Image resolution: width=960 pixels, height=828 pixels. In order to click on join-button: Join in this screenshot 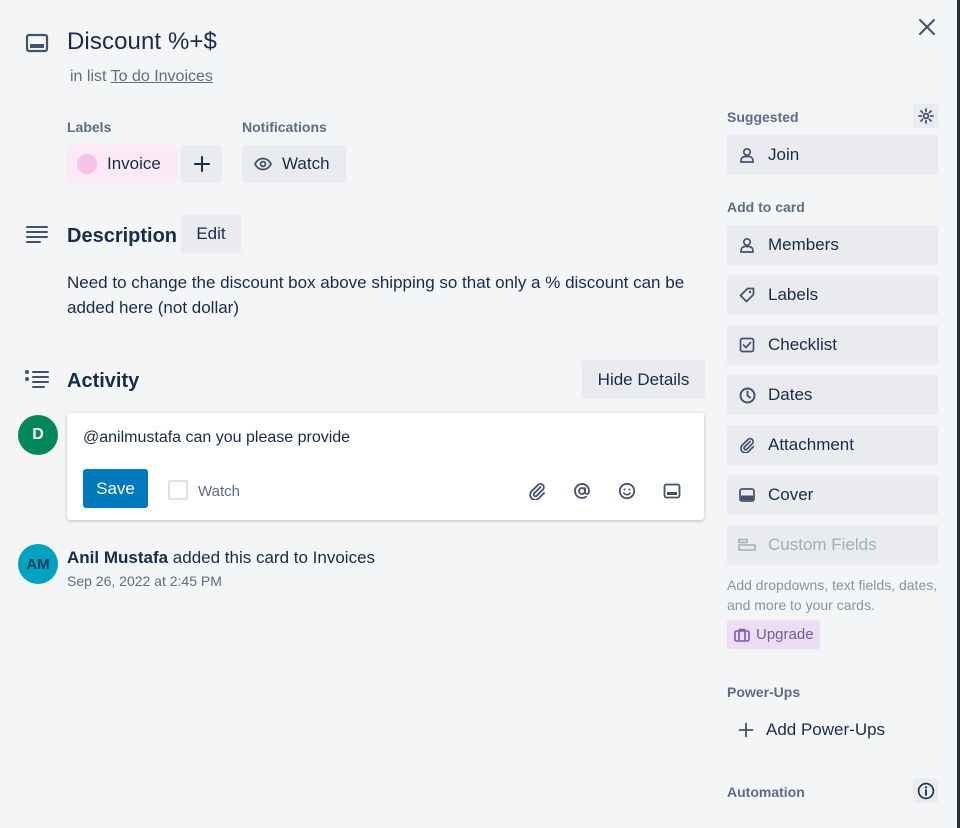, I will do `click(832, 155)`.